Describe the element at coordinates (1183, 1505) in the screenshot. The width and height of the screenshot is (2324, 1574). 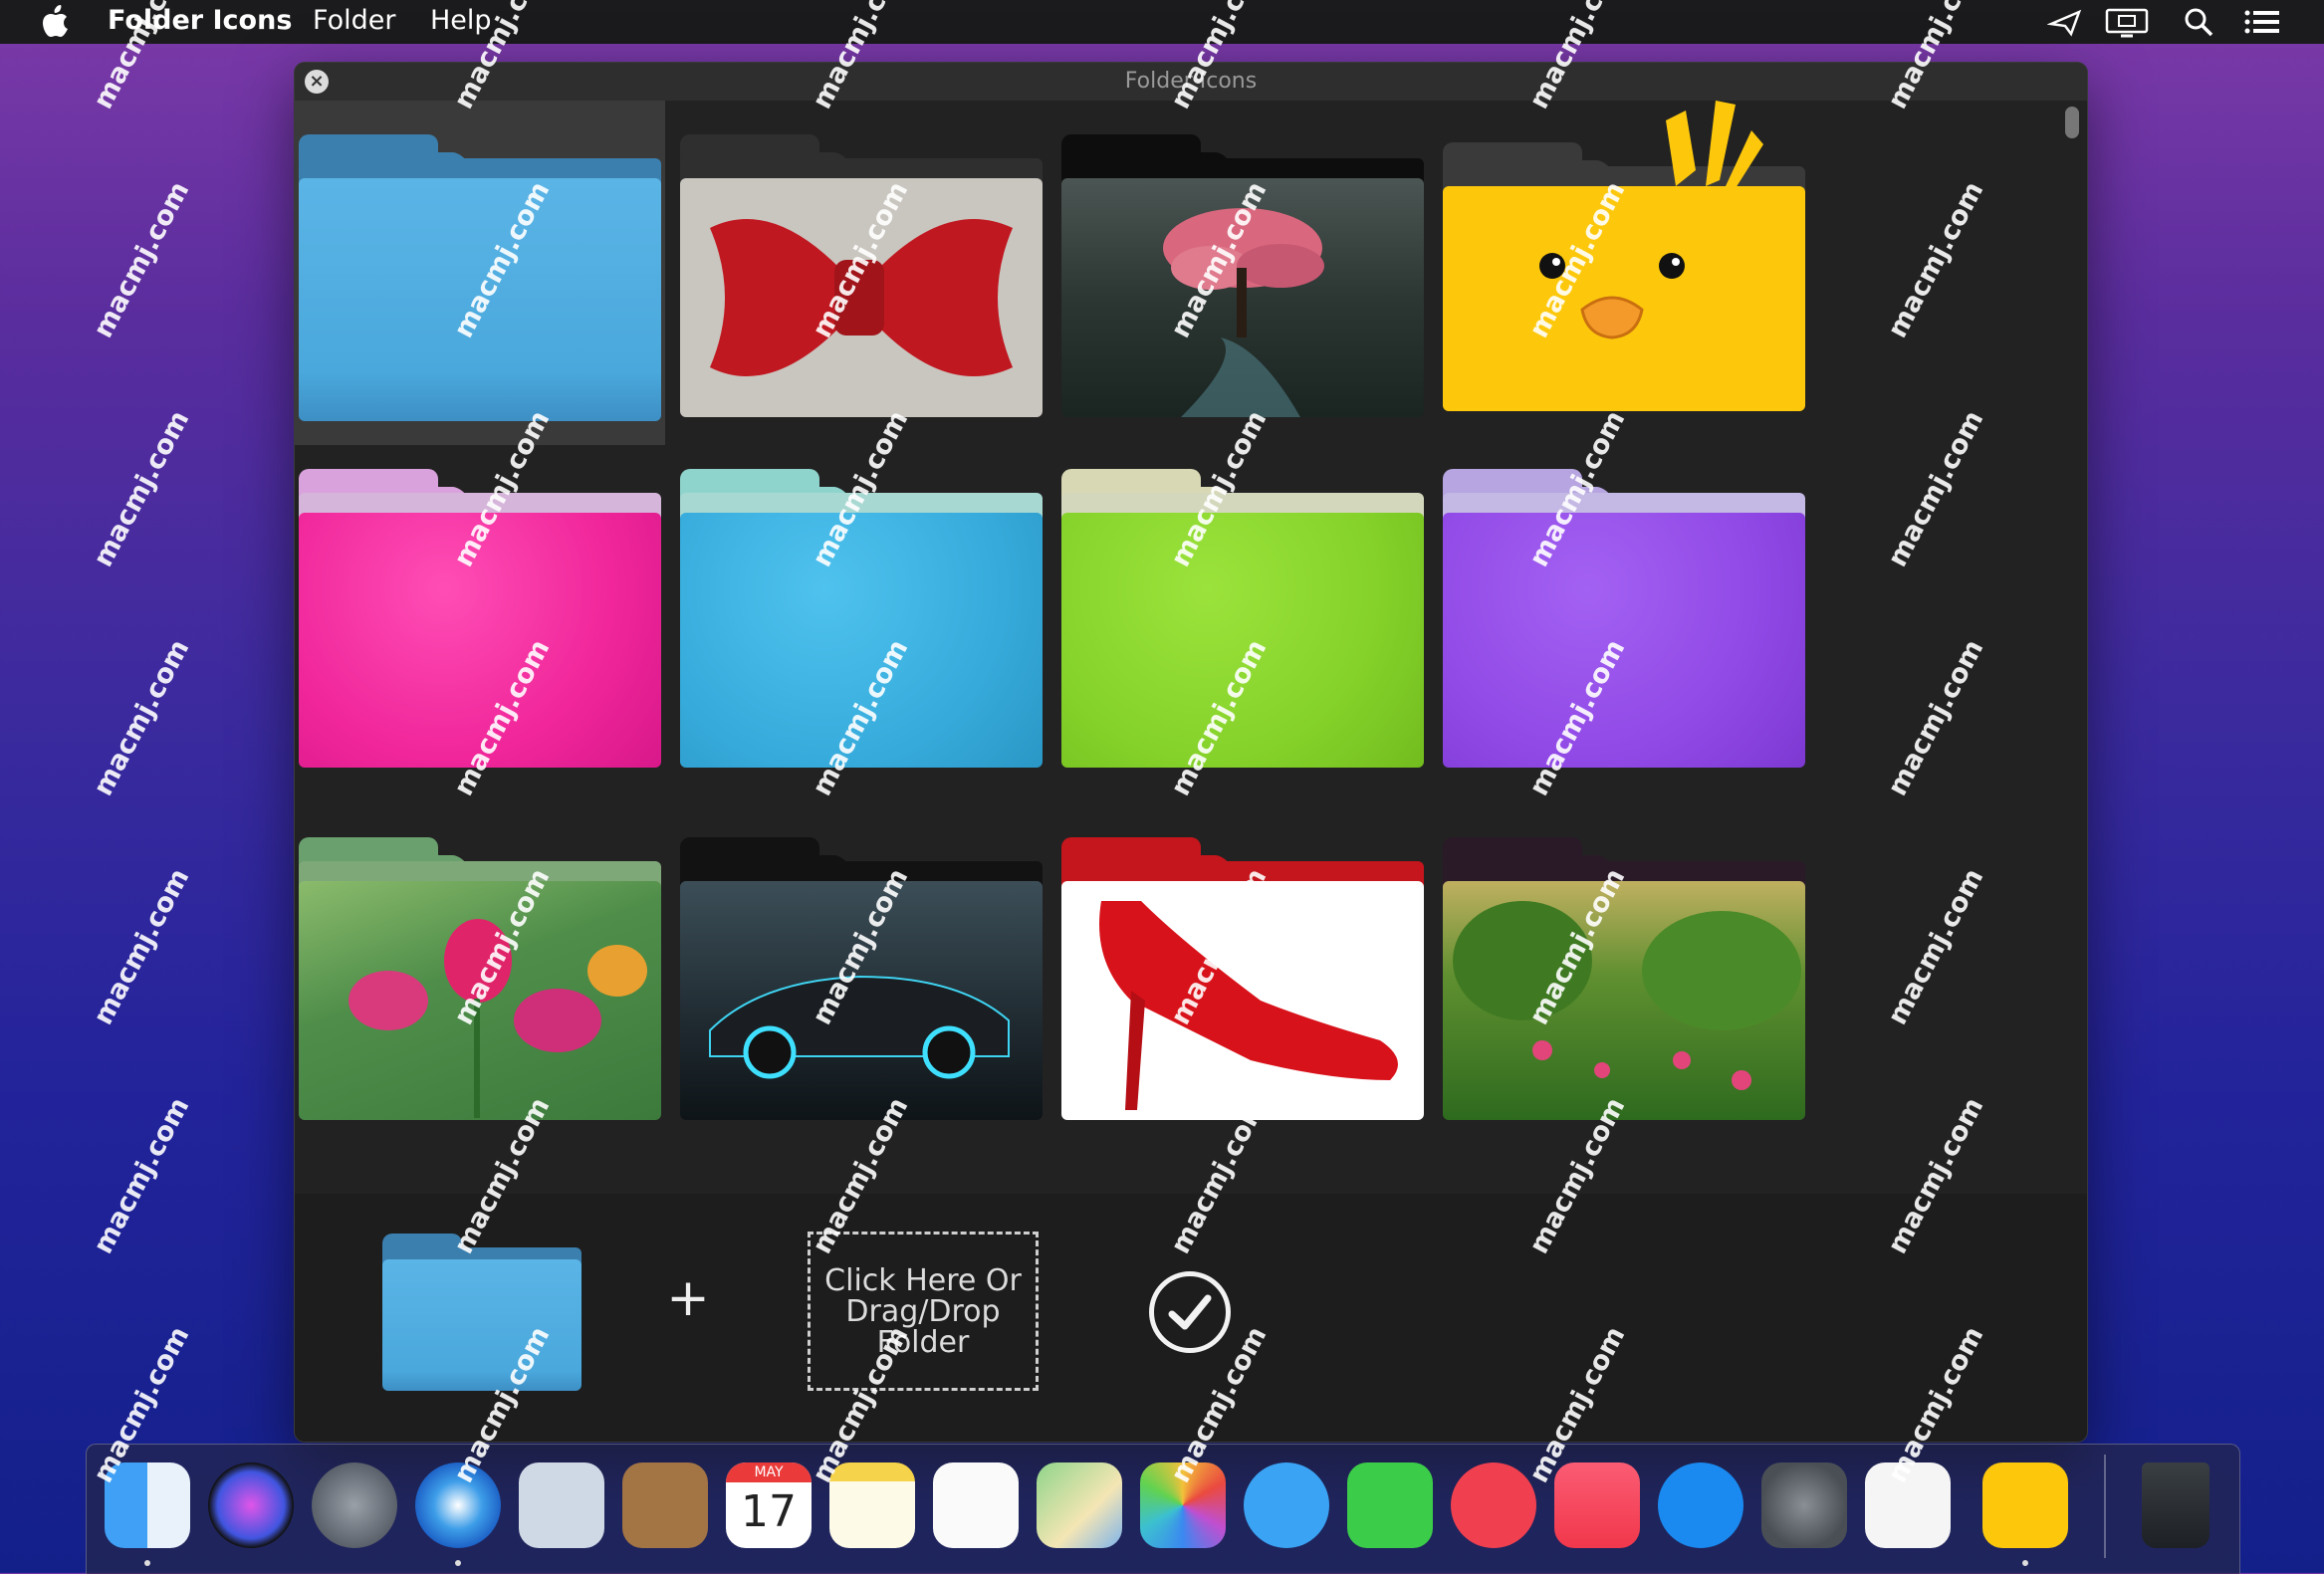
I see `photos-icon` at that location.